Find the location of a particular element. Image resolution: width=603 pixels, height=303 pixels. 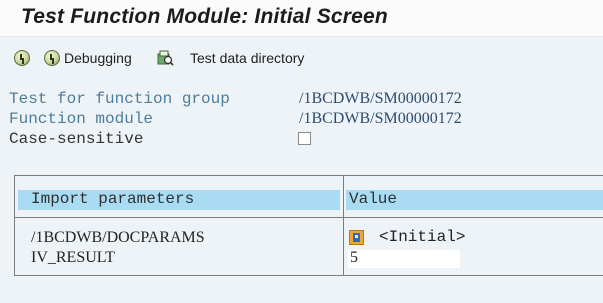

function-module-value: /1BCDWB/SM00000172 is located at coordinates (380, 118).